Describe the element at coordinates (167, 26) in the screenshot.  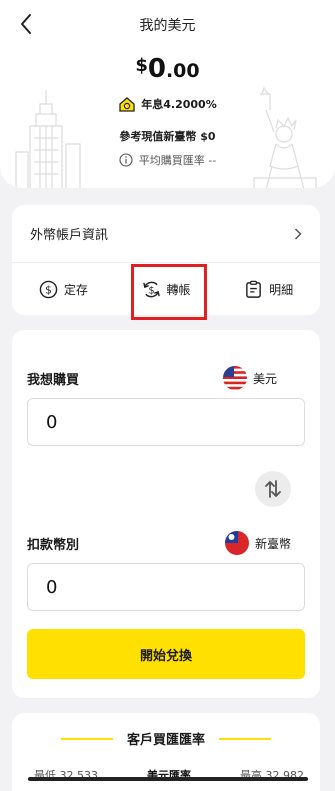
I see `page-title: 我的美元` at that location.